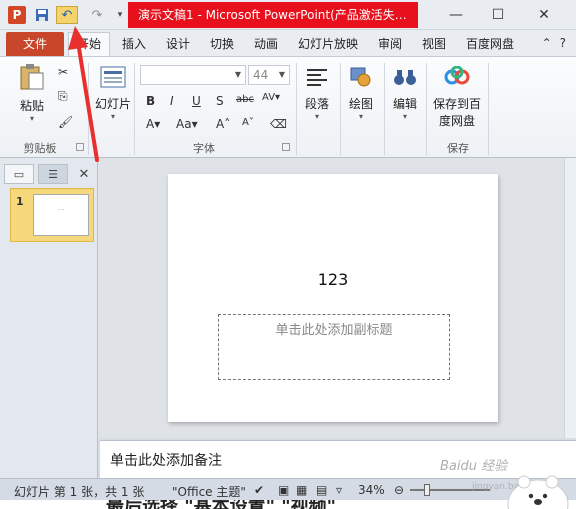 Image resolution: width=576 pixels, height=509 pixels. Describe the element at coordinates (538, 492) in the screenshot. I see `bear-mascot-icon` at that location.